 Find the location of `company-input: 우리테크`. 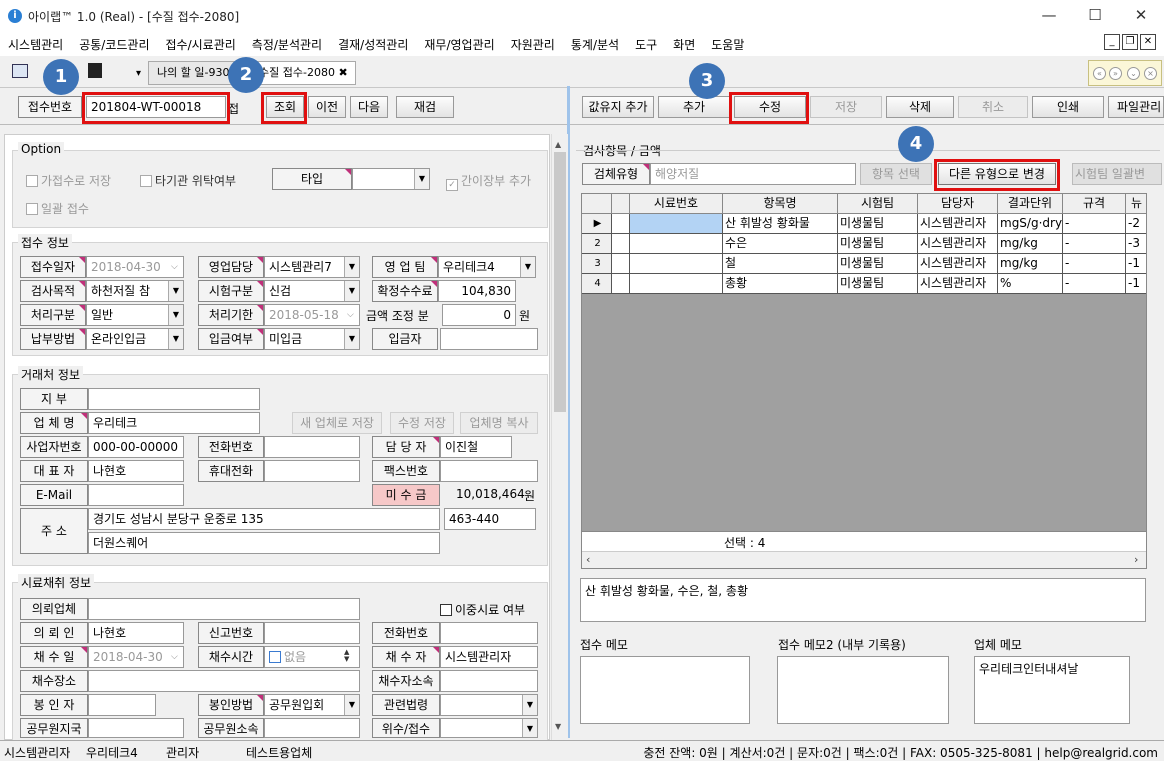

company-input: 우리테크 is located at coordinates (174, 423).